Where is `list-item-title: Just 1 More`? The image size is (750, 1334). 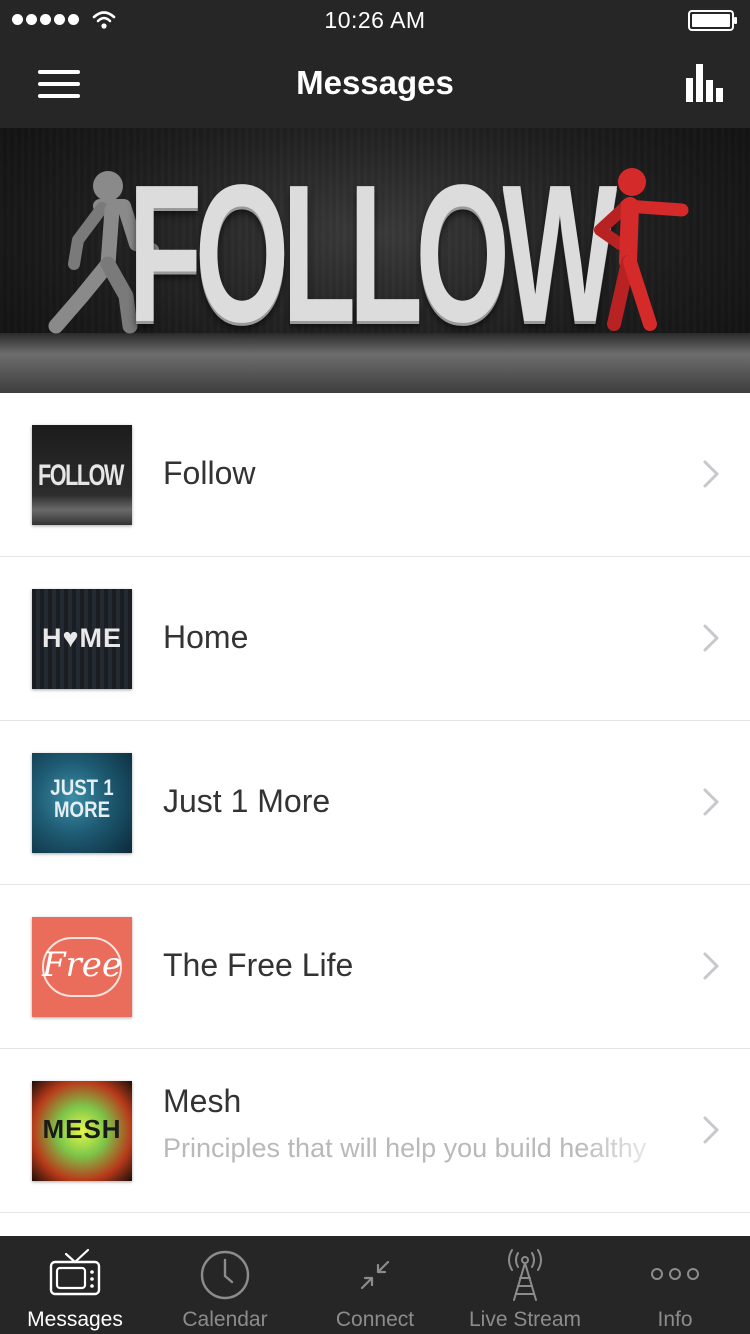
list-item-title: Just 1 More is located at coordinates (247, 801).